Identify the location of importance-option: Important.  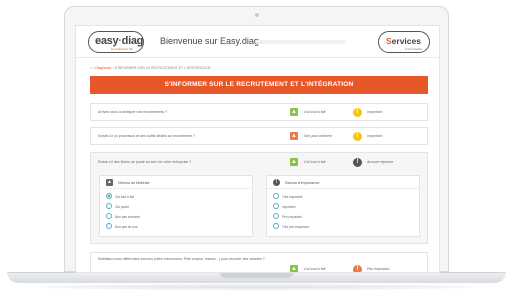
(343, 206).